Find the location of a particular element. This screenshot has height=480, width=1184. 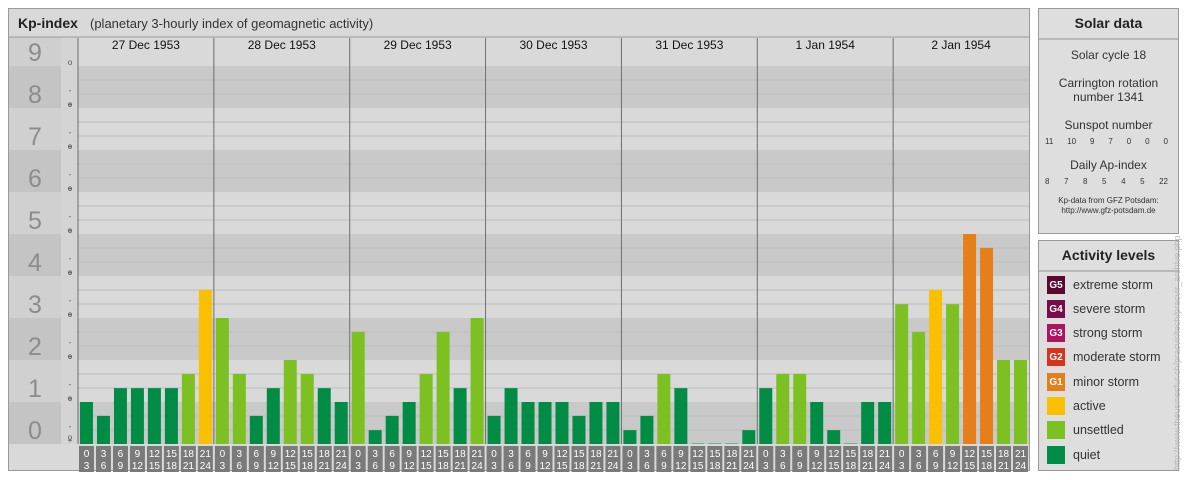

y-tick-label: 7 is located at coordinates (35, 137).